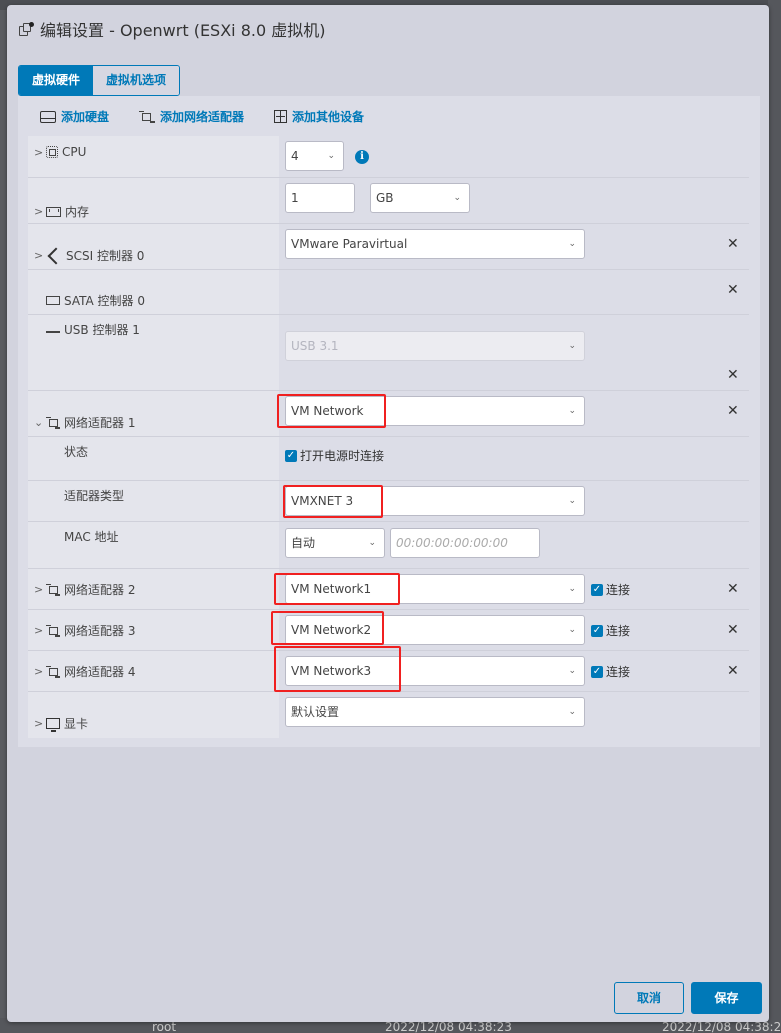 Image resolution: width=781 pixels, height=1033 pixels. Describe the element at coordinates (331, 630) in the screenshot. I see `network-adapter-3-value: VM Network2` at that location.